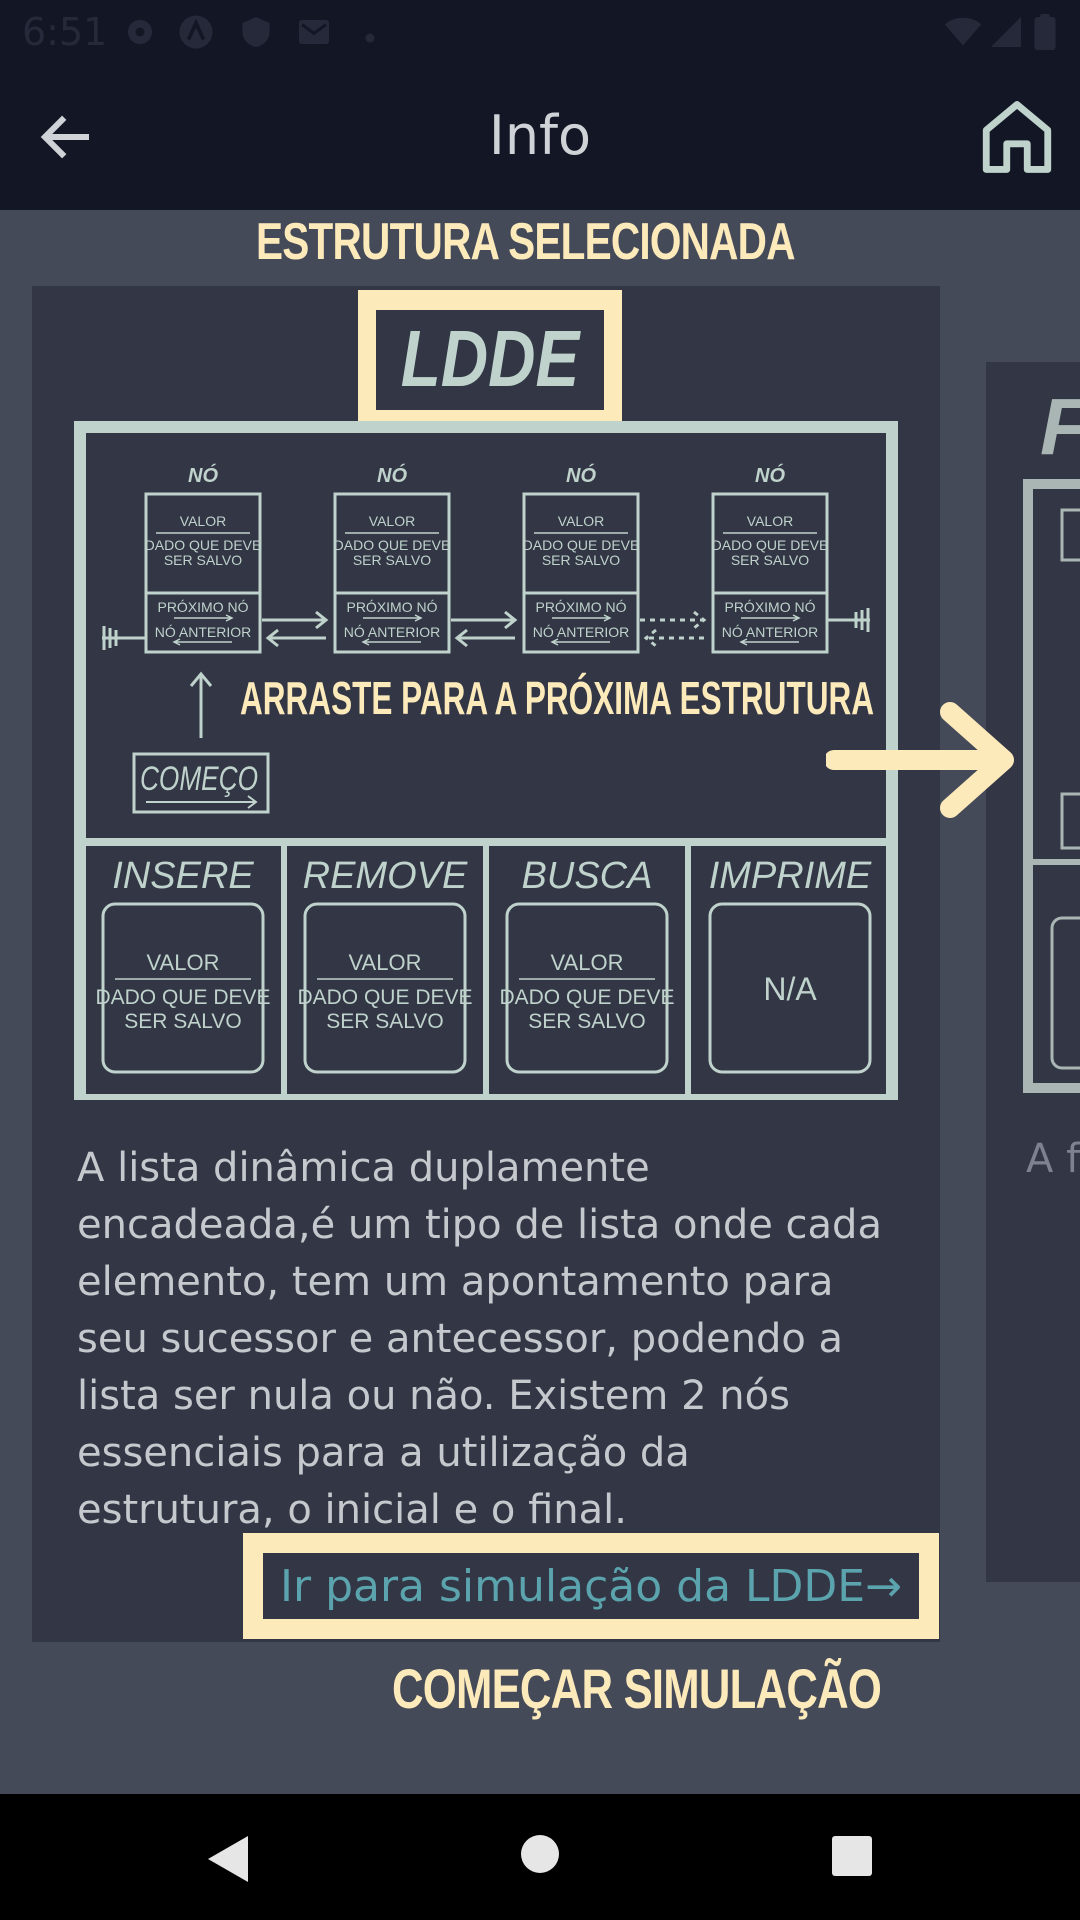  I want to click on operation-value-label: N/A, so click(790, 989).